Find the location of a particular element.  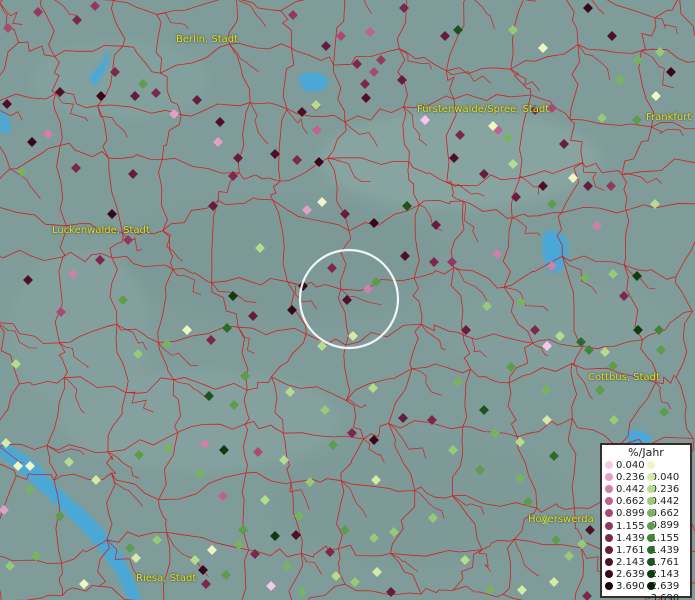

place-label: Luckenwalde, Stadt is located at coordinates (101, 230).